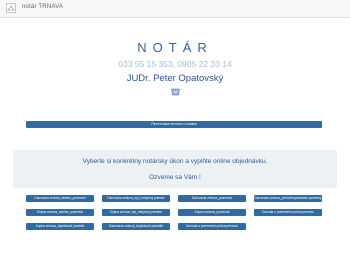  I want to click on service-button: Kúpna zmluva_byt_nebytový priestor, so click(136, 212).